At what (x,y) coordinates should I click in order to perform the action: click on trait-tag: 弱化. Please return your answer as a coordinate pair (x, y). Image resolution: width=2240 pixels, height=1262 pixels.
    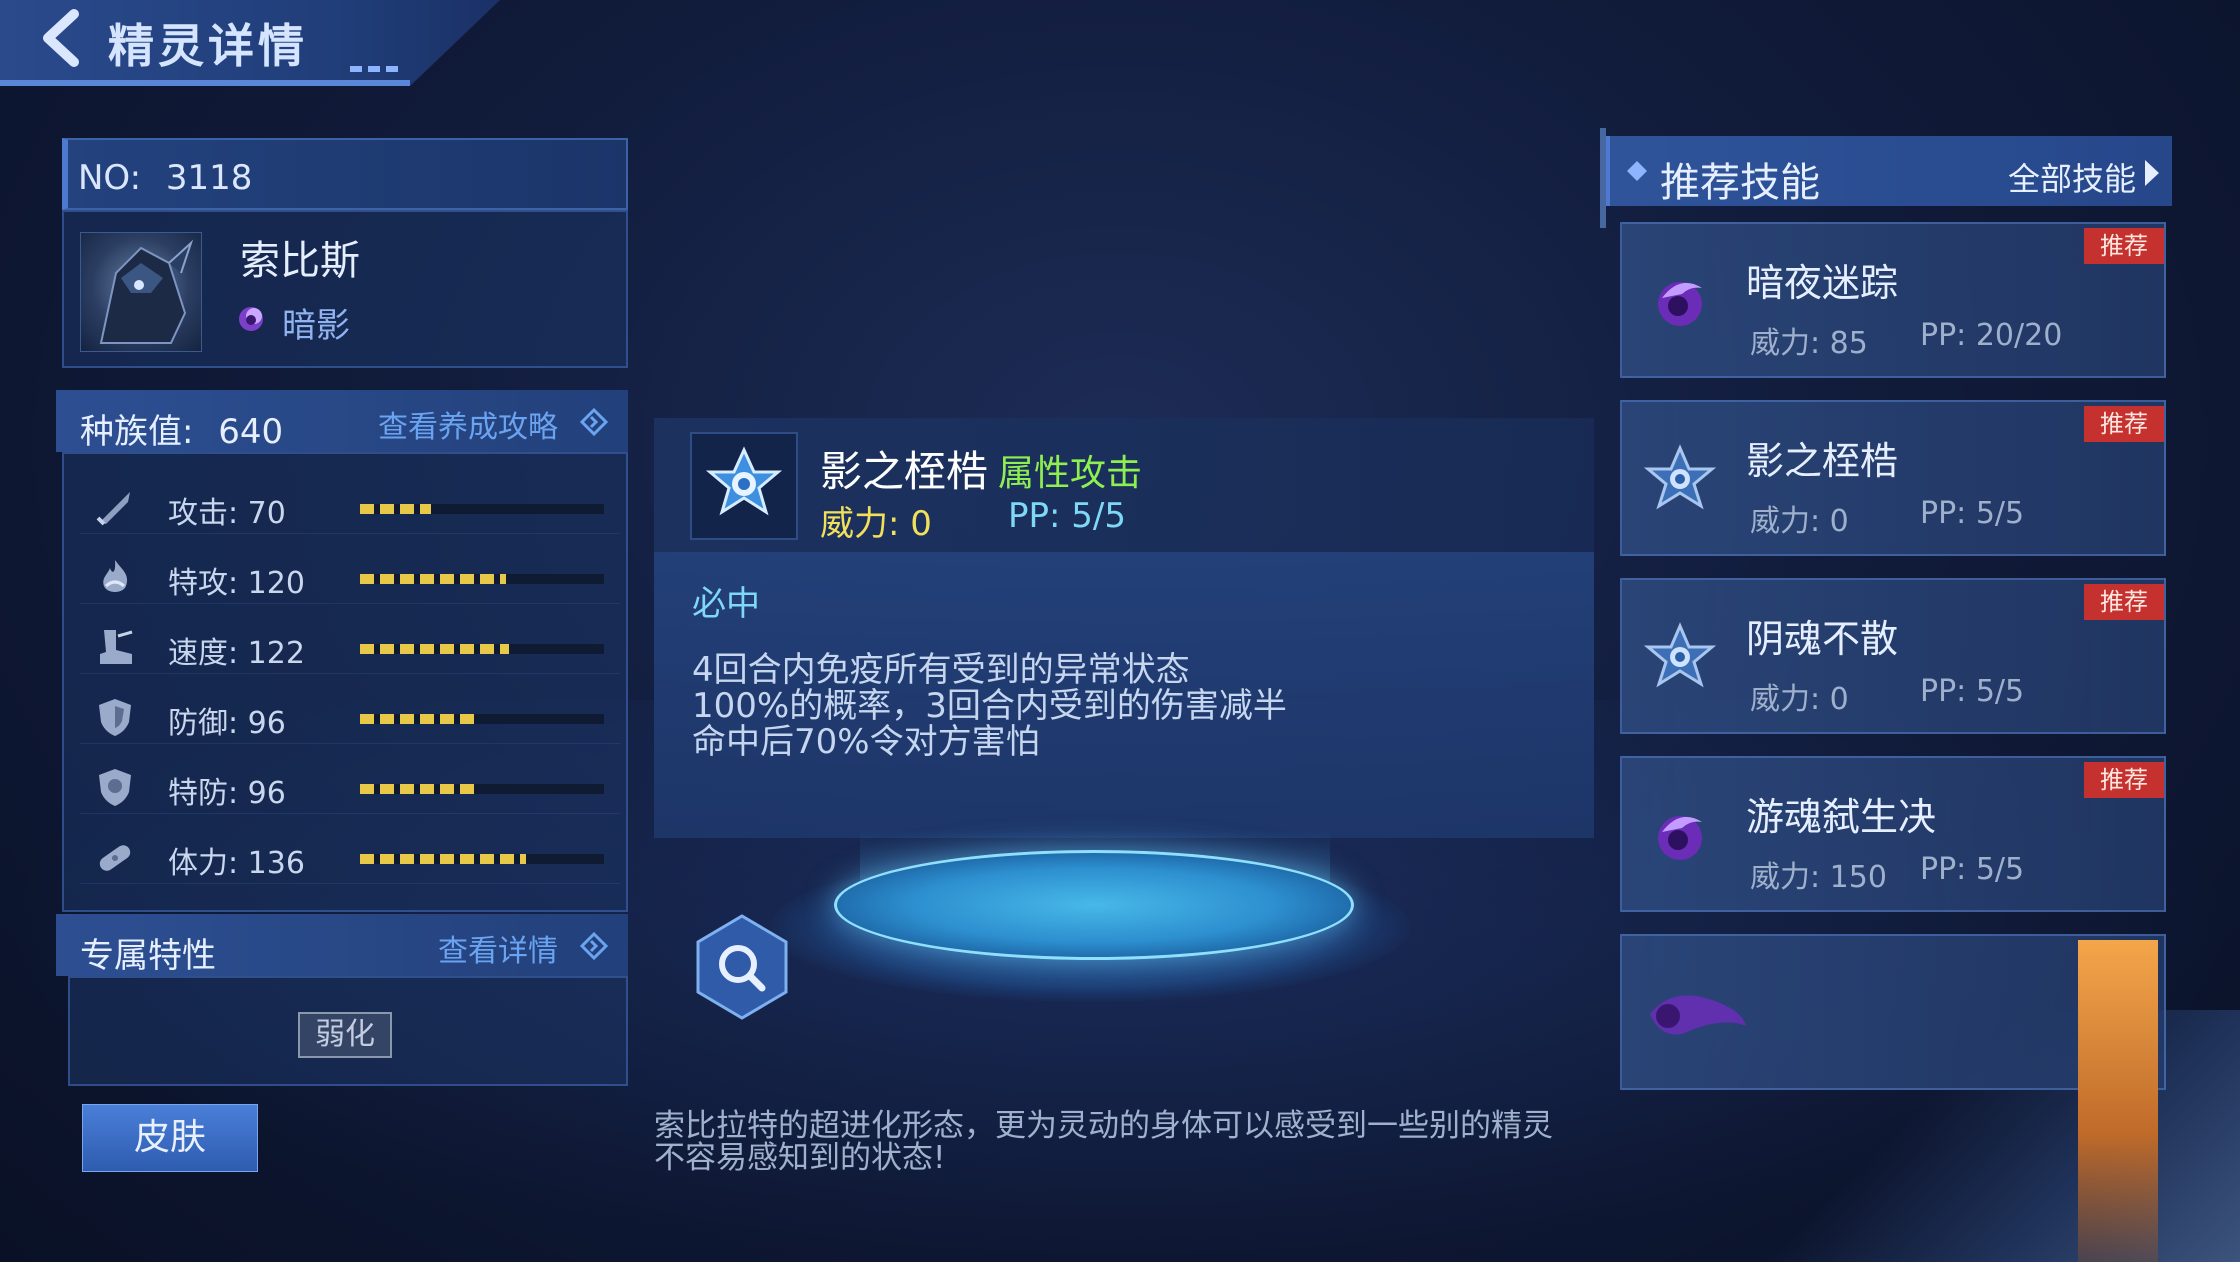
    Looking at the image, I should click on (345, 1035).